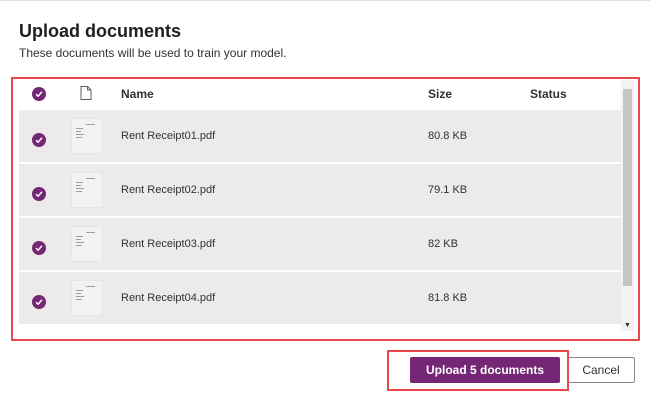 The height and width of the screenshot is (394, 650). What do you see at coordinates (325, 0) in the screenshot?
I see `top-divider` at bounding box center [325, 0].